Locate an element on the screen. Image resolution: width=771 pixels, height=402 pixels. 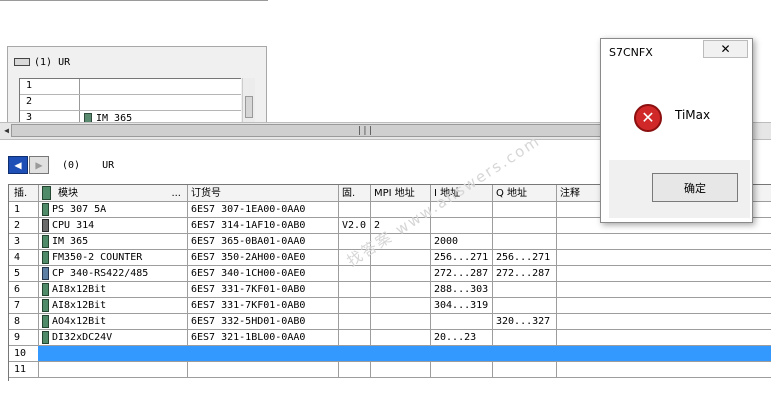
col-slot: 插. is located at coordinates (24, 193).